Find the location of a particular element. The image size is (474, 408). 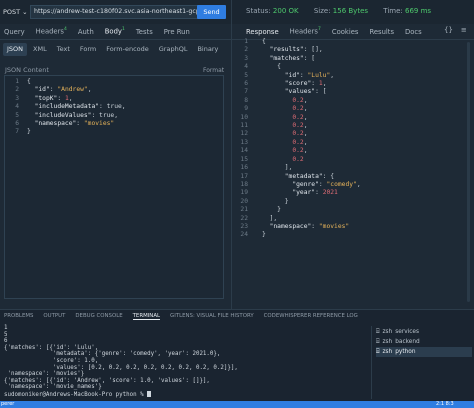

response-line-number: 13 is located at coordinates (244, 142).